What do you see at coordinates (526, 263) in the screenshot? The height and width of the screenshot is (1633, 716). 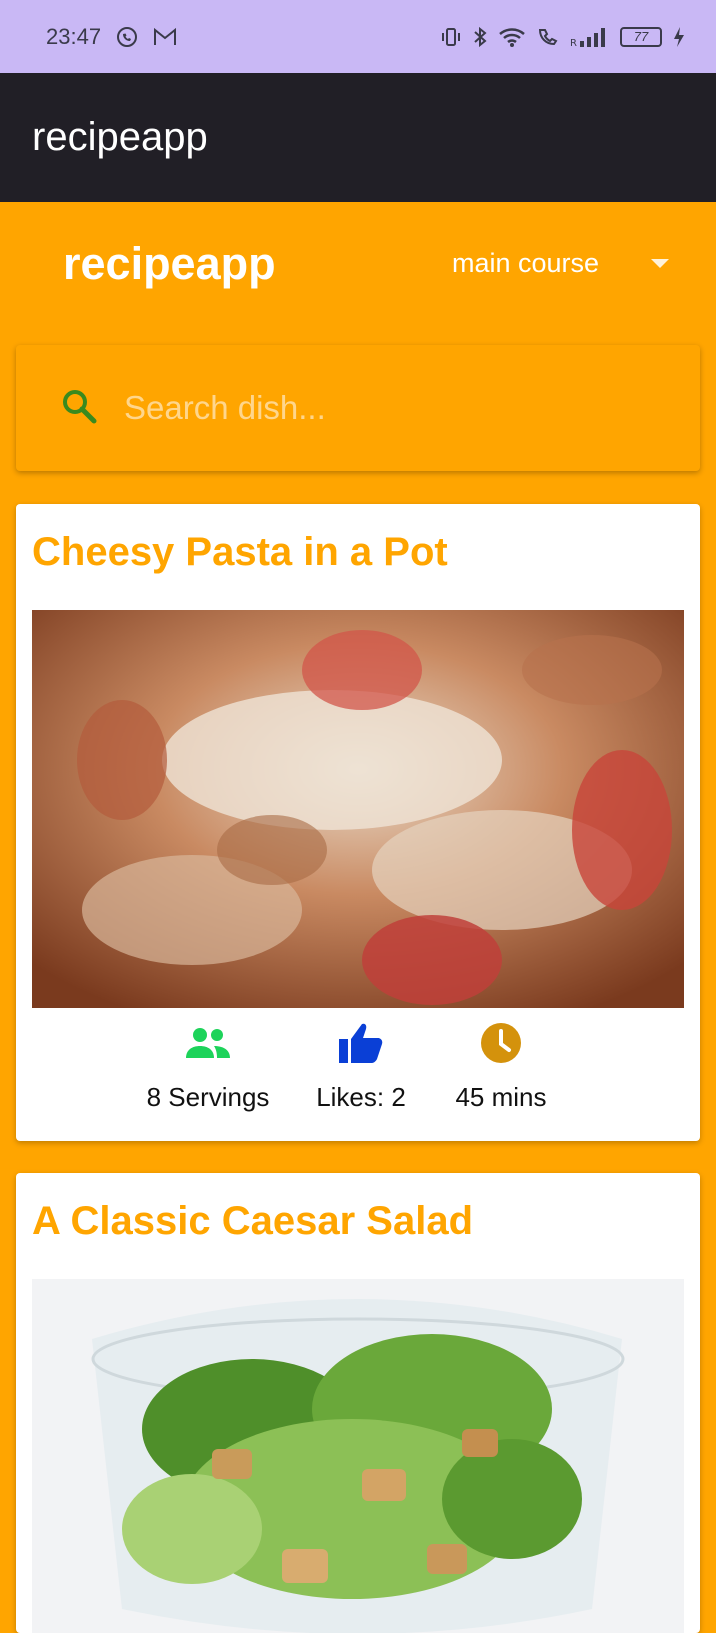 I see `category-selected-label: main course` at bounding box center [526, 263].